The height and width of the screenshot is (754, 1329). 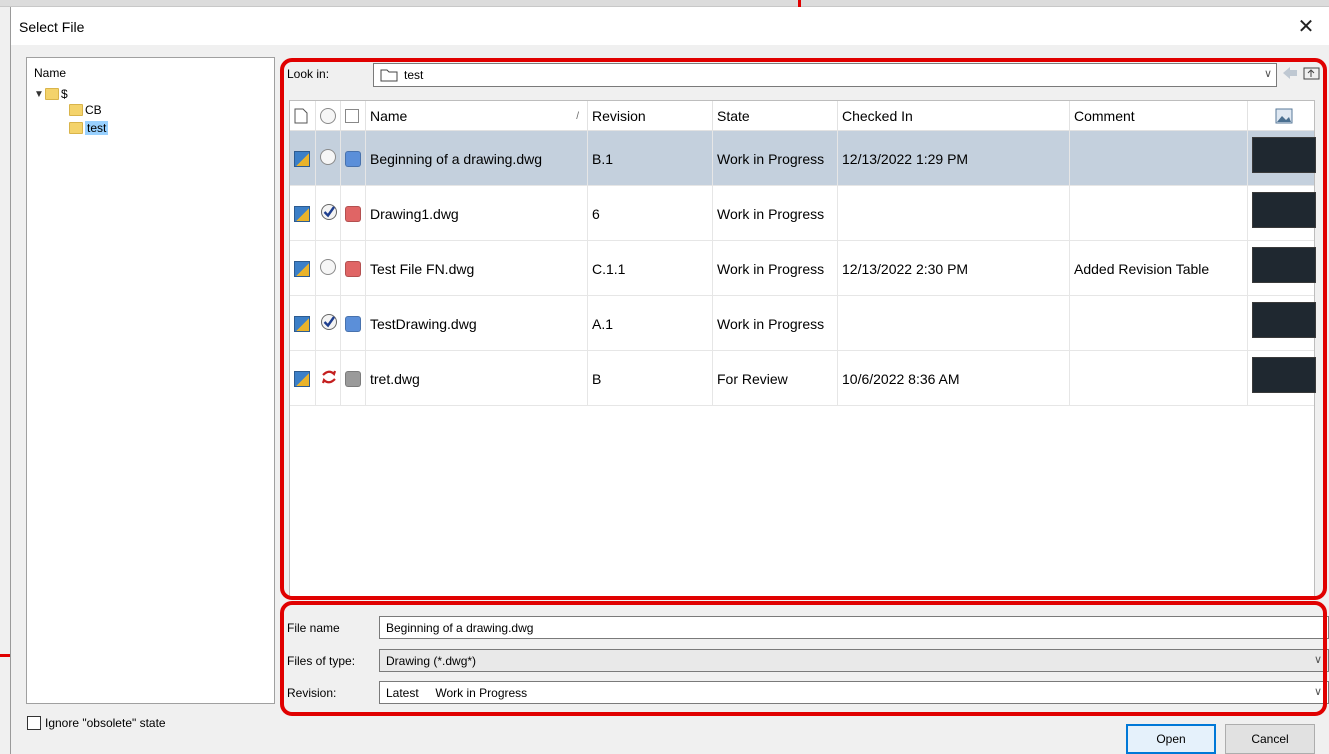 I want to click on cancel-button-label: Cancel, so click(x=1270, y=739).